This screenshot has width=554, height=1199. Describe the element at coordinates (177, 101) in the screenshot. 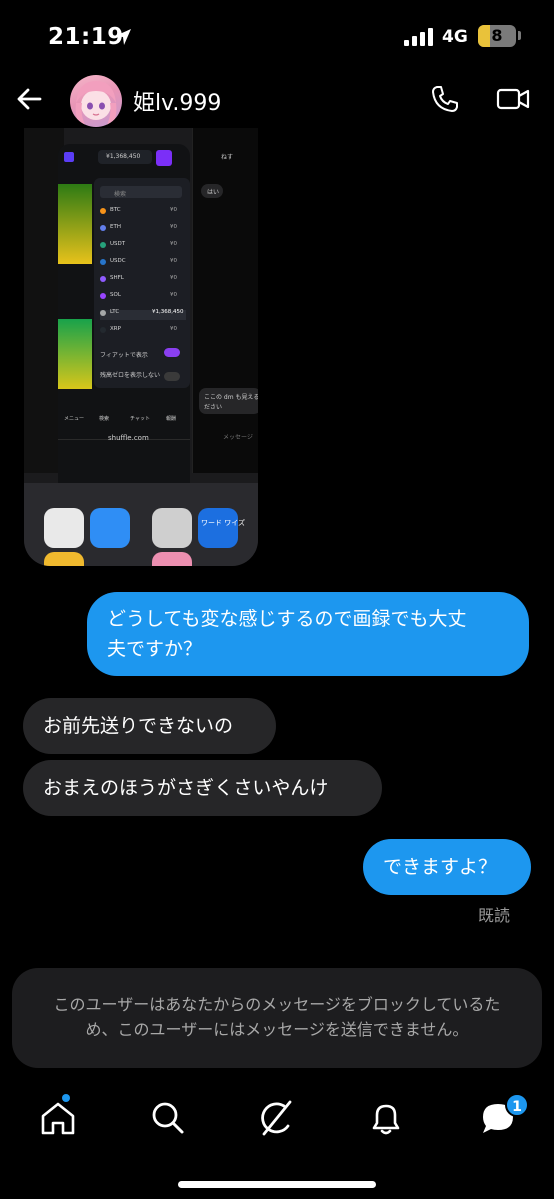

I see `chat-username: 姫lv.999` at that location.